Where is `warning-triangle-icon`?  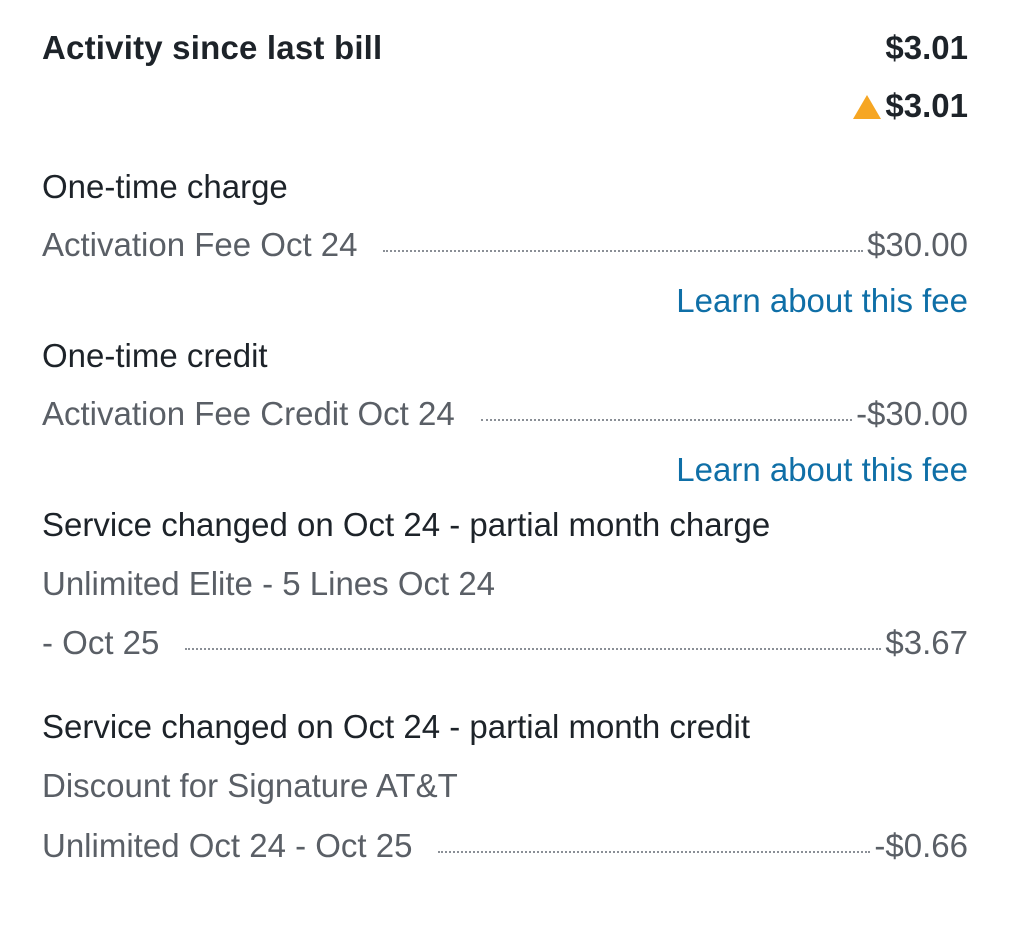 warning-triangle-icon is located at coordinates (867, 107).